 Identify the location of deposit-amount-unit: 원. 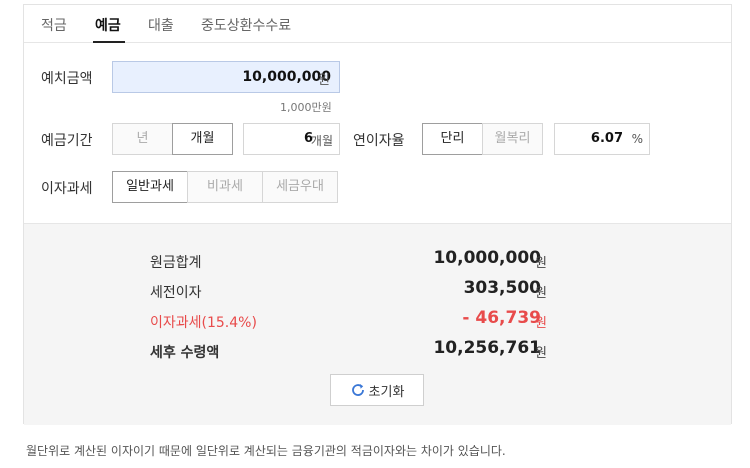
(324, 80).